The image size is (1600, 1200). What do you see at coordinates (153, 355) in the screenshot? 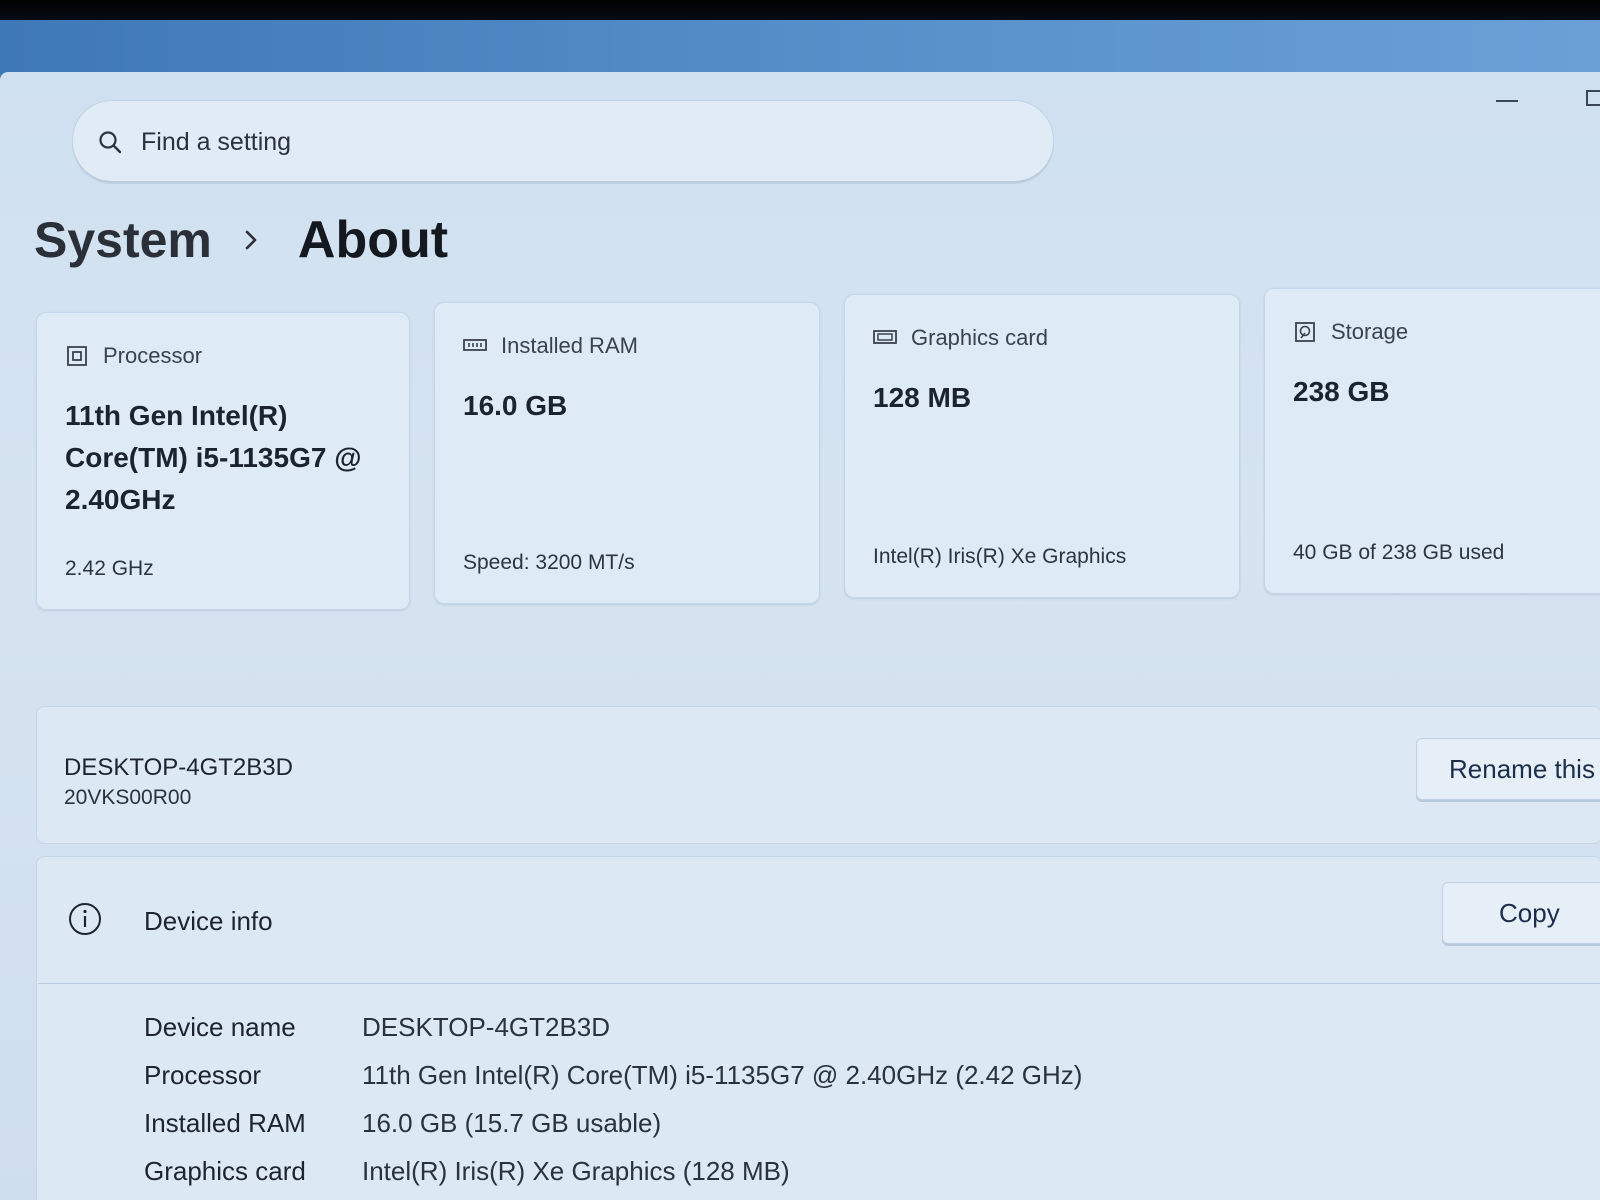
I see `processor-card-label: Processor` at bounding box center [153, 355].